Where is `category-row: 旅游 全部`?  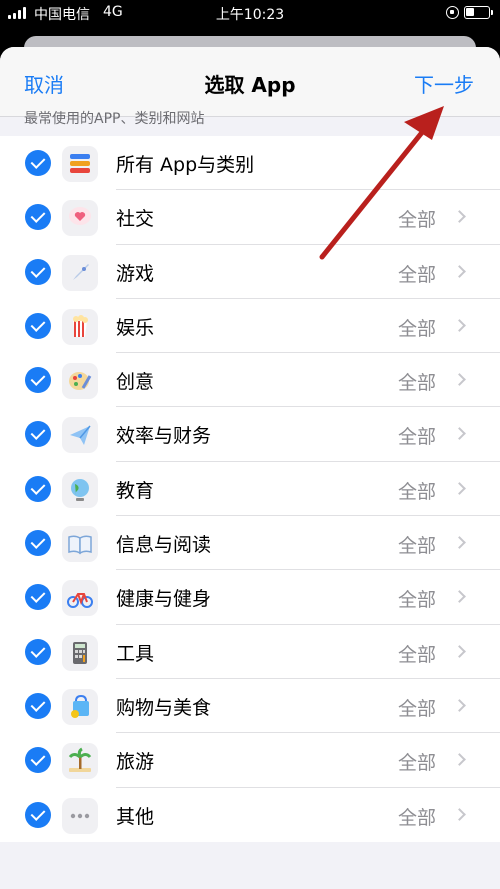
category-row: 旅游 全部 is located at coordinates (250, 760).